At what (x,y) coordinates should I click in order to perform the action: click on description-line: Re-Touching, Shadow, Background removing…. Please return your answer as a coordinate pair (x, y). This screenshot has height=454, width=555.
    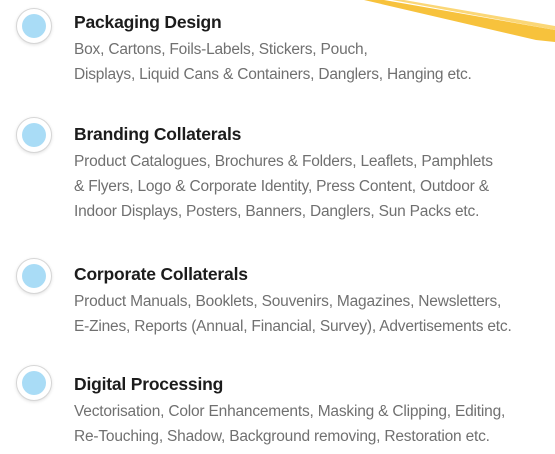
    Looking at the image, I should click on (282, 436).